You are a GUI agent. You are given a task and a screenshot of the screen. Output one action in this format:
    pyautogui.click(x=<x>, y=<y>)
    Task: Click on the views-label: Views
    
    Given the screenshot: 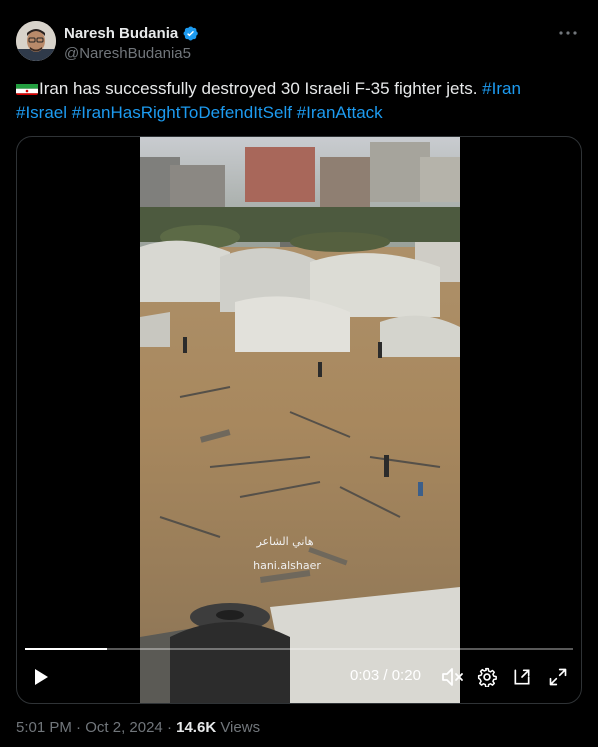 What is the action you would take?
    pyautogui.click(x=240, y=727)
    